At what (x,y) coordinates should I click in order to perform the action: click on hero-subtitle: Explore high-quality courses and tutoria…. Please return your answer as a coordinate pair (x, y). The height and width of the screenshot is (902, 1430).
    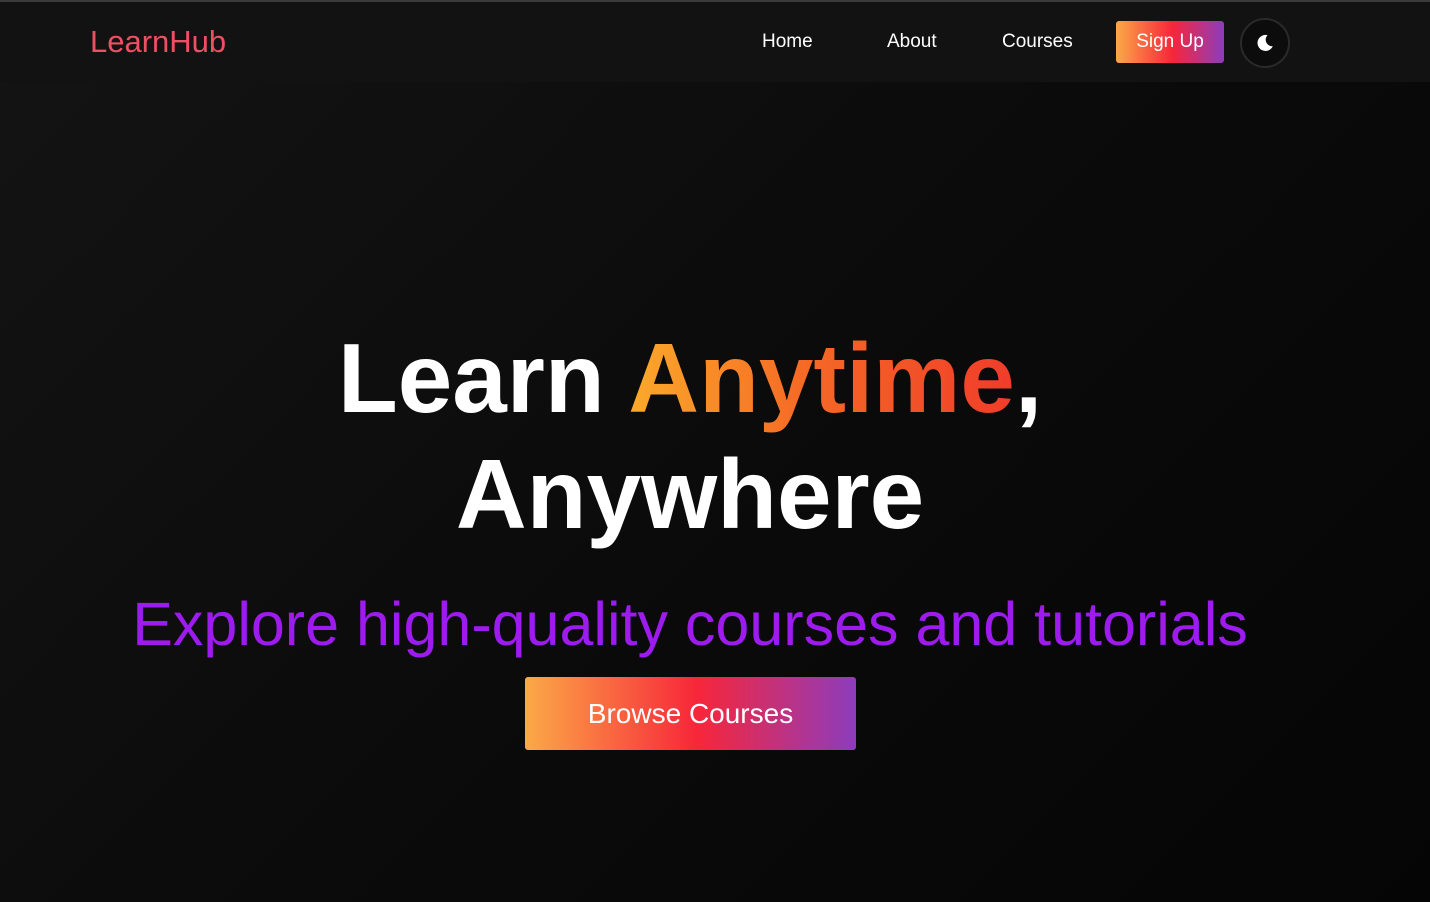
    Looking at the image, I should click on (690, 624).